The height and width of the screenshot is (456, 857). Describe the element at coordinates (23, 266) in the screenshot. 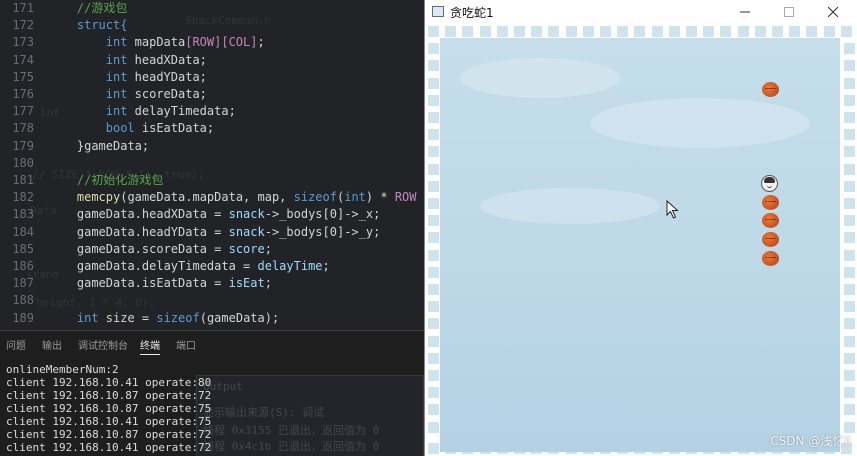

I see `line-number: 186` at that location.